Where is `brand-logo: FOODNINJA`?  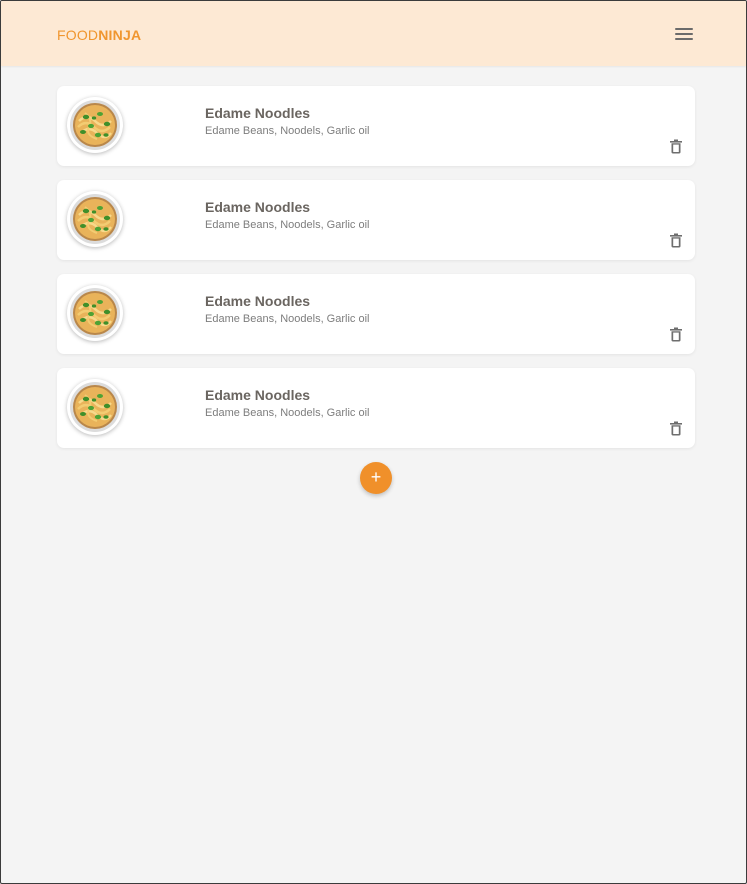
brand-logo: FOODNINJA is located at coordinates (99, 35).